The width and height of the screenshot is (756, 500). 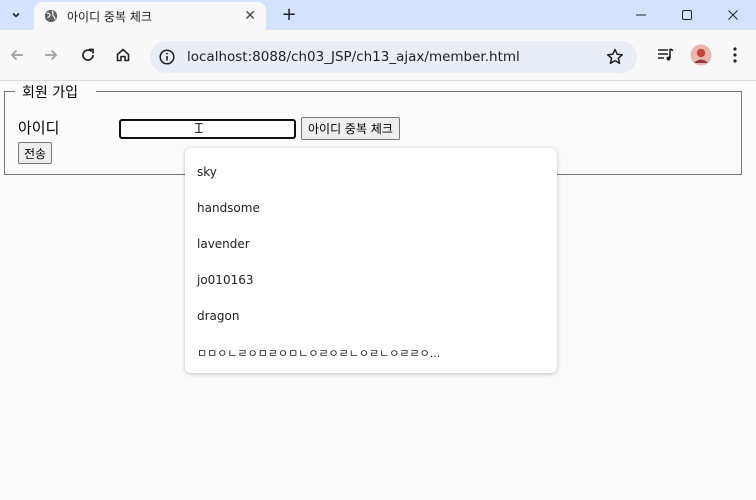 I want to click on browser-menu-button, so click(x=735, y=55).